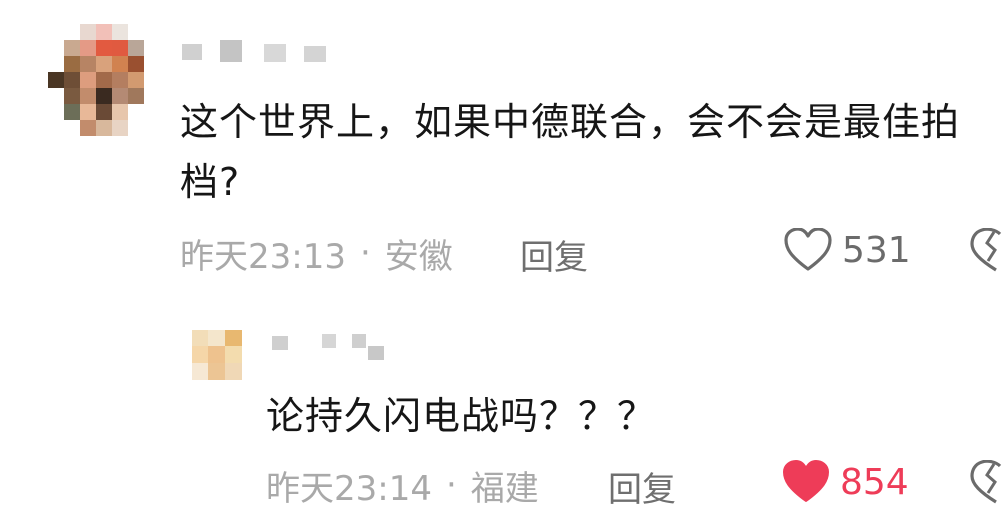  What do you see at coordinates (808, 249) in the screenshot?
I see `heart-outline-icon` at bounding box center [808, 249].